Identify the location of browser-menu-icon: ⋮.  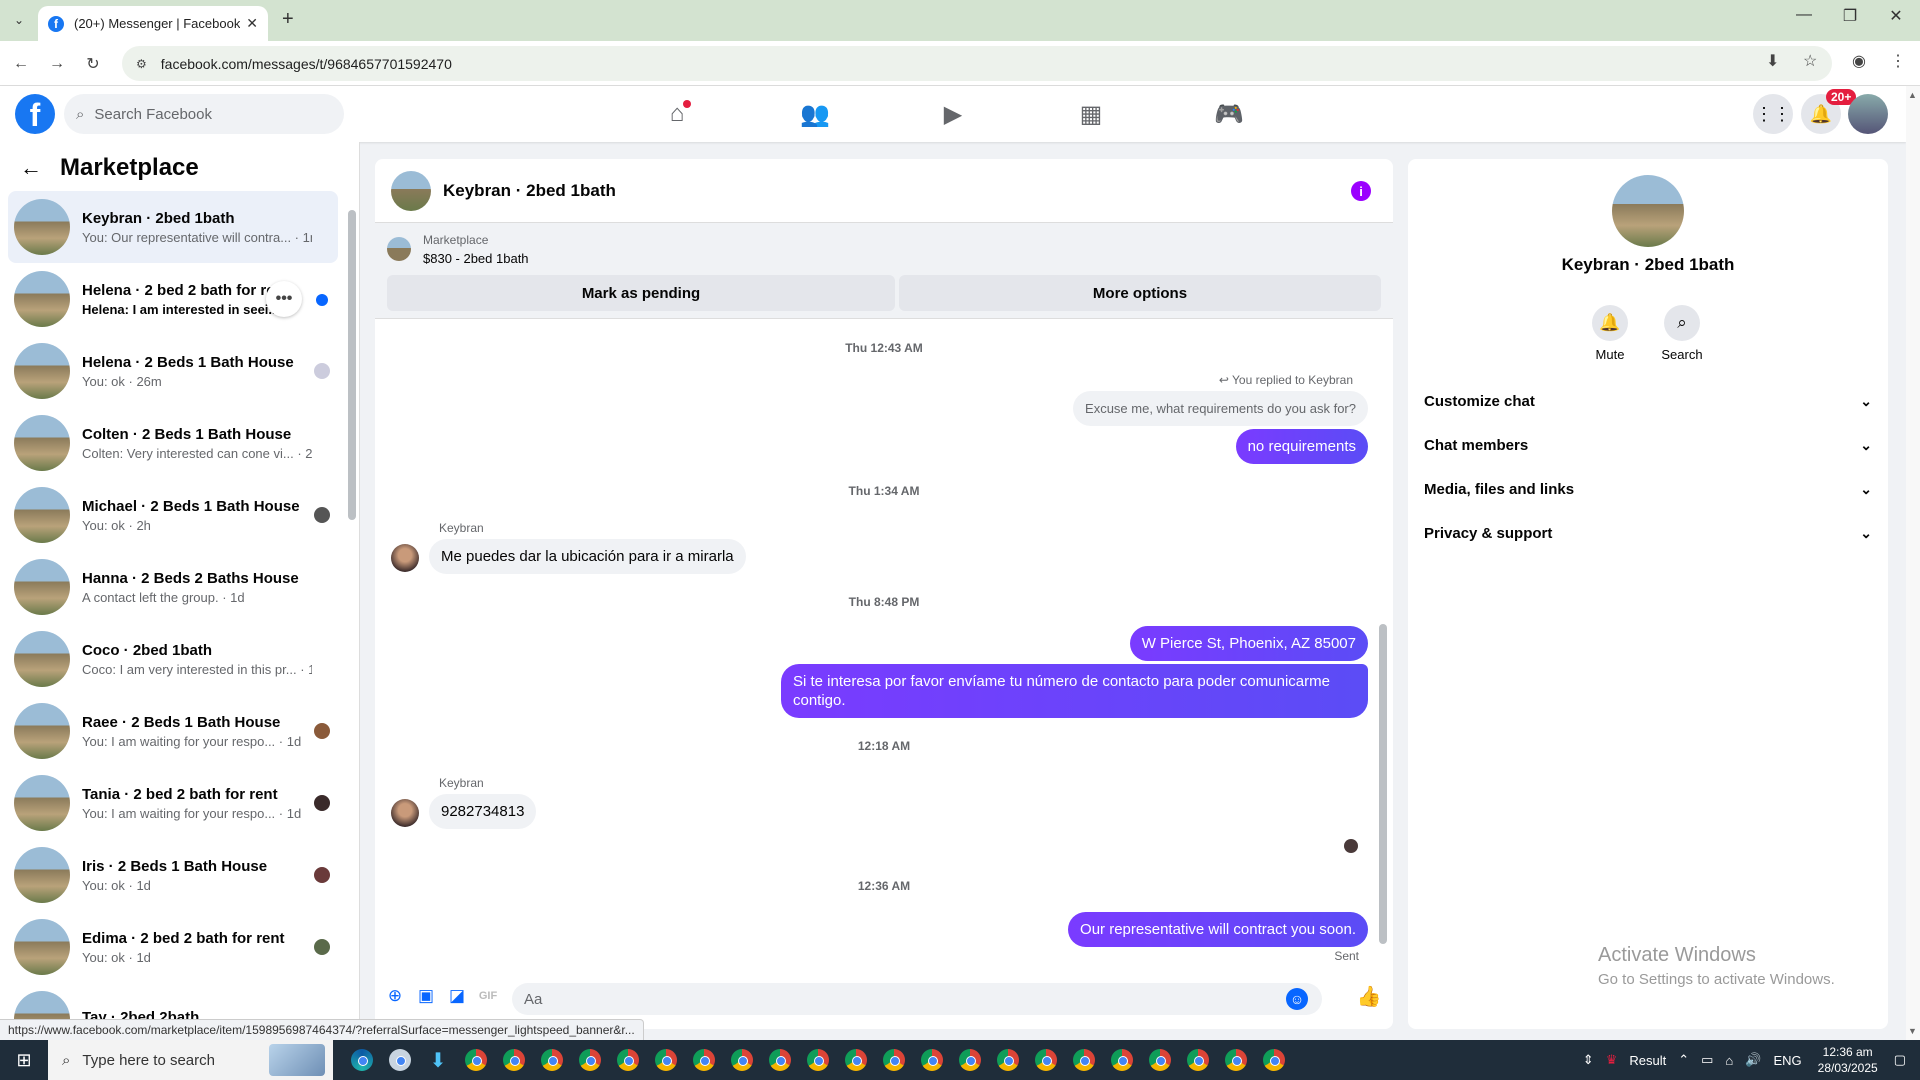
(1898, 61).